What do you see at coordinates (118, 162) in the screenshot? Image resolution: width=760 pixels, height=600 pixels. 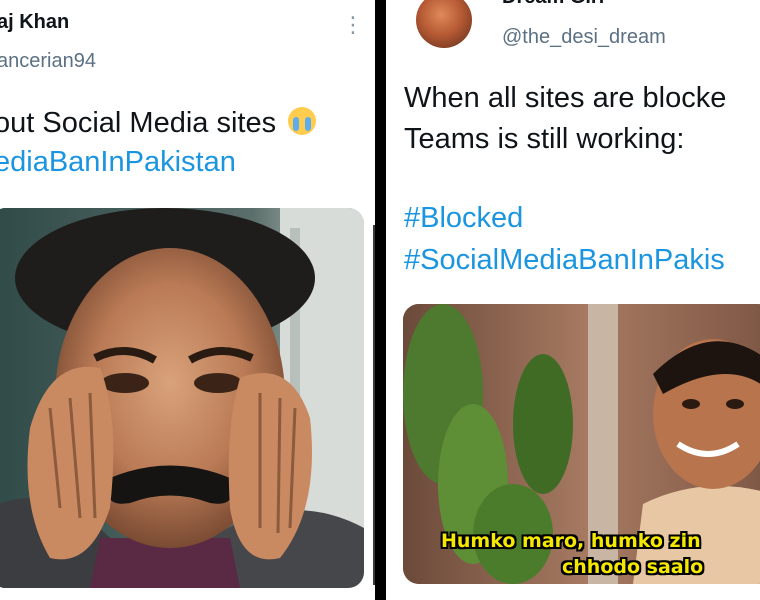 I see `hashtag-link: ediaBanInPakistan` at bounding box center [118, 162].